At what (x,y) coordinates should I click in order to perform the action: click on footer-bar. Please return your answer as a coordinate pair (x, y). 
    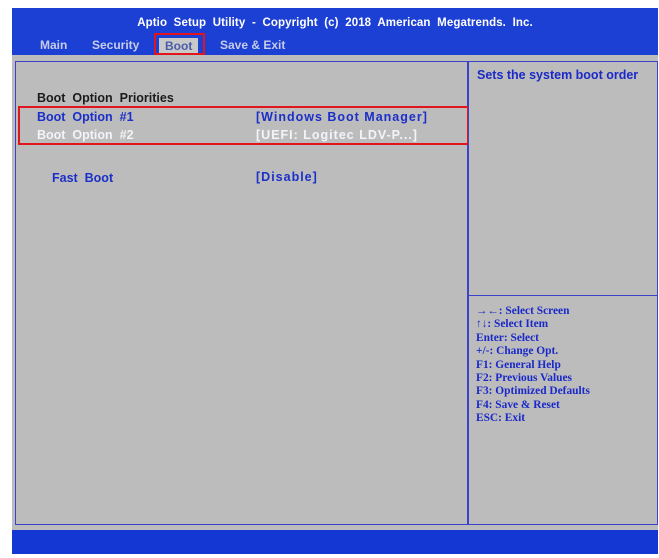
    Looking at the image, I should click on (335, 542).